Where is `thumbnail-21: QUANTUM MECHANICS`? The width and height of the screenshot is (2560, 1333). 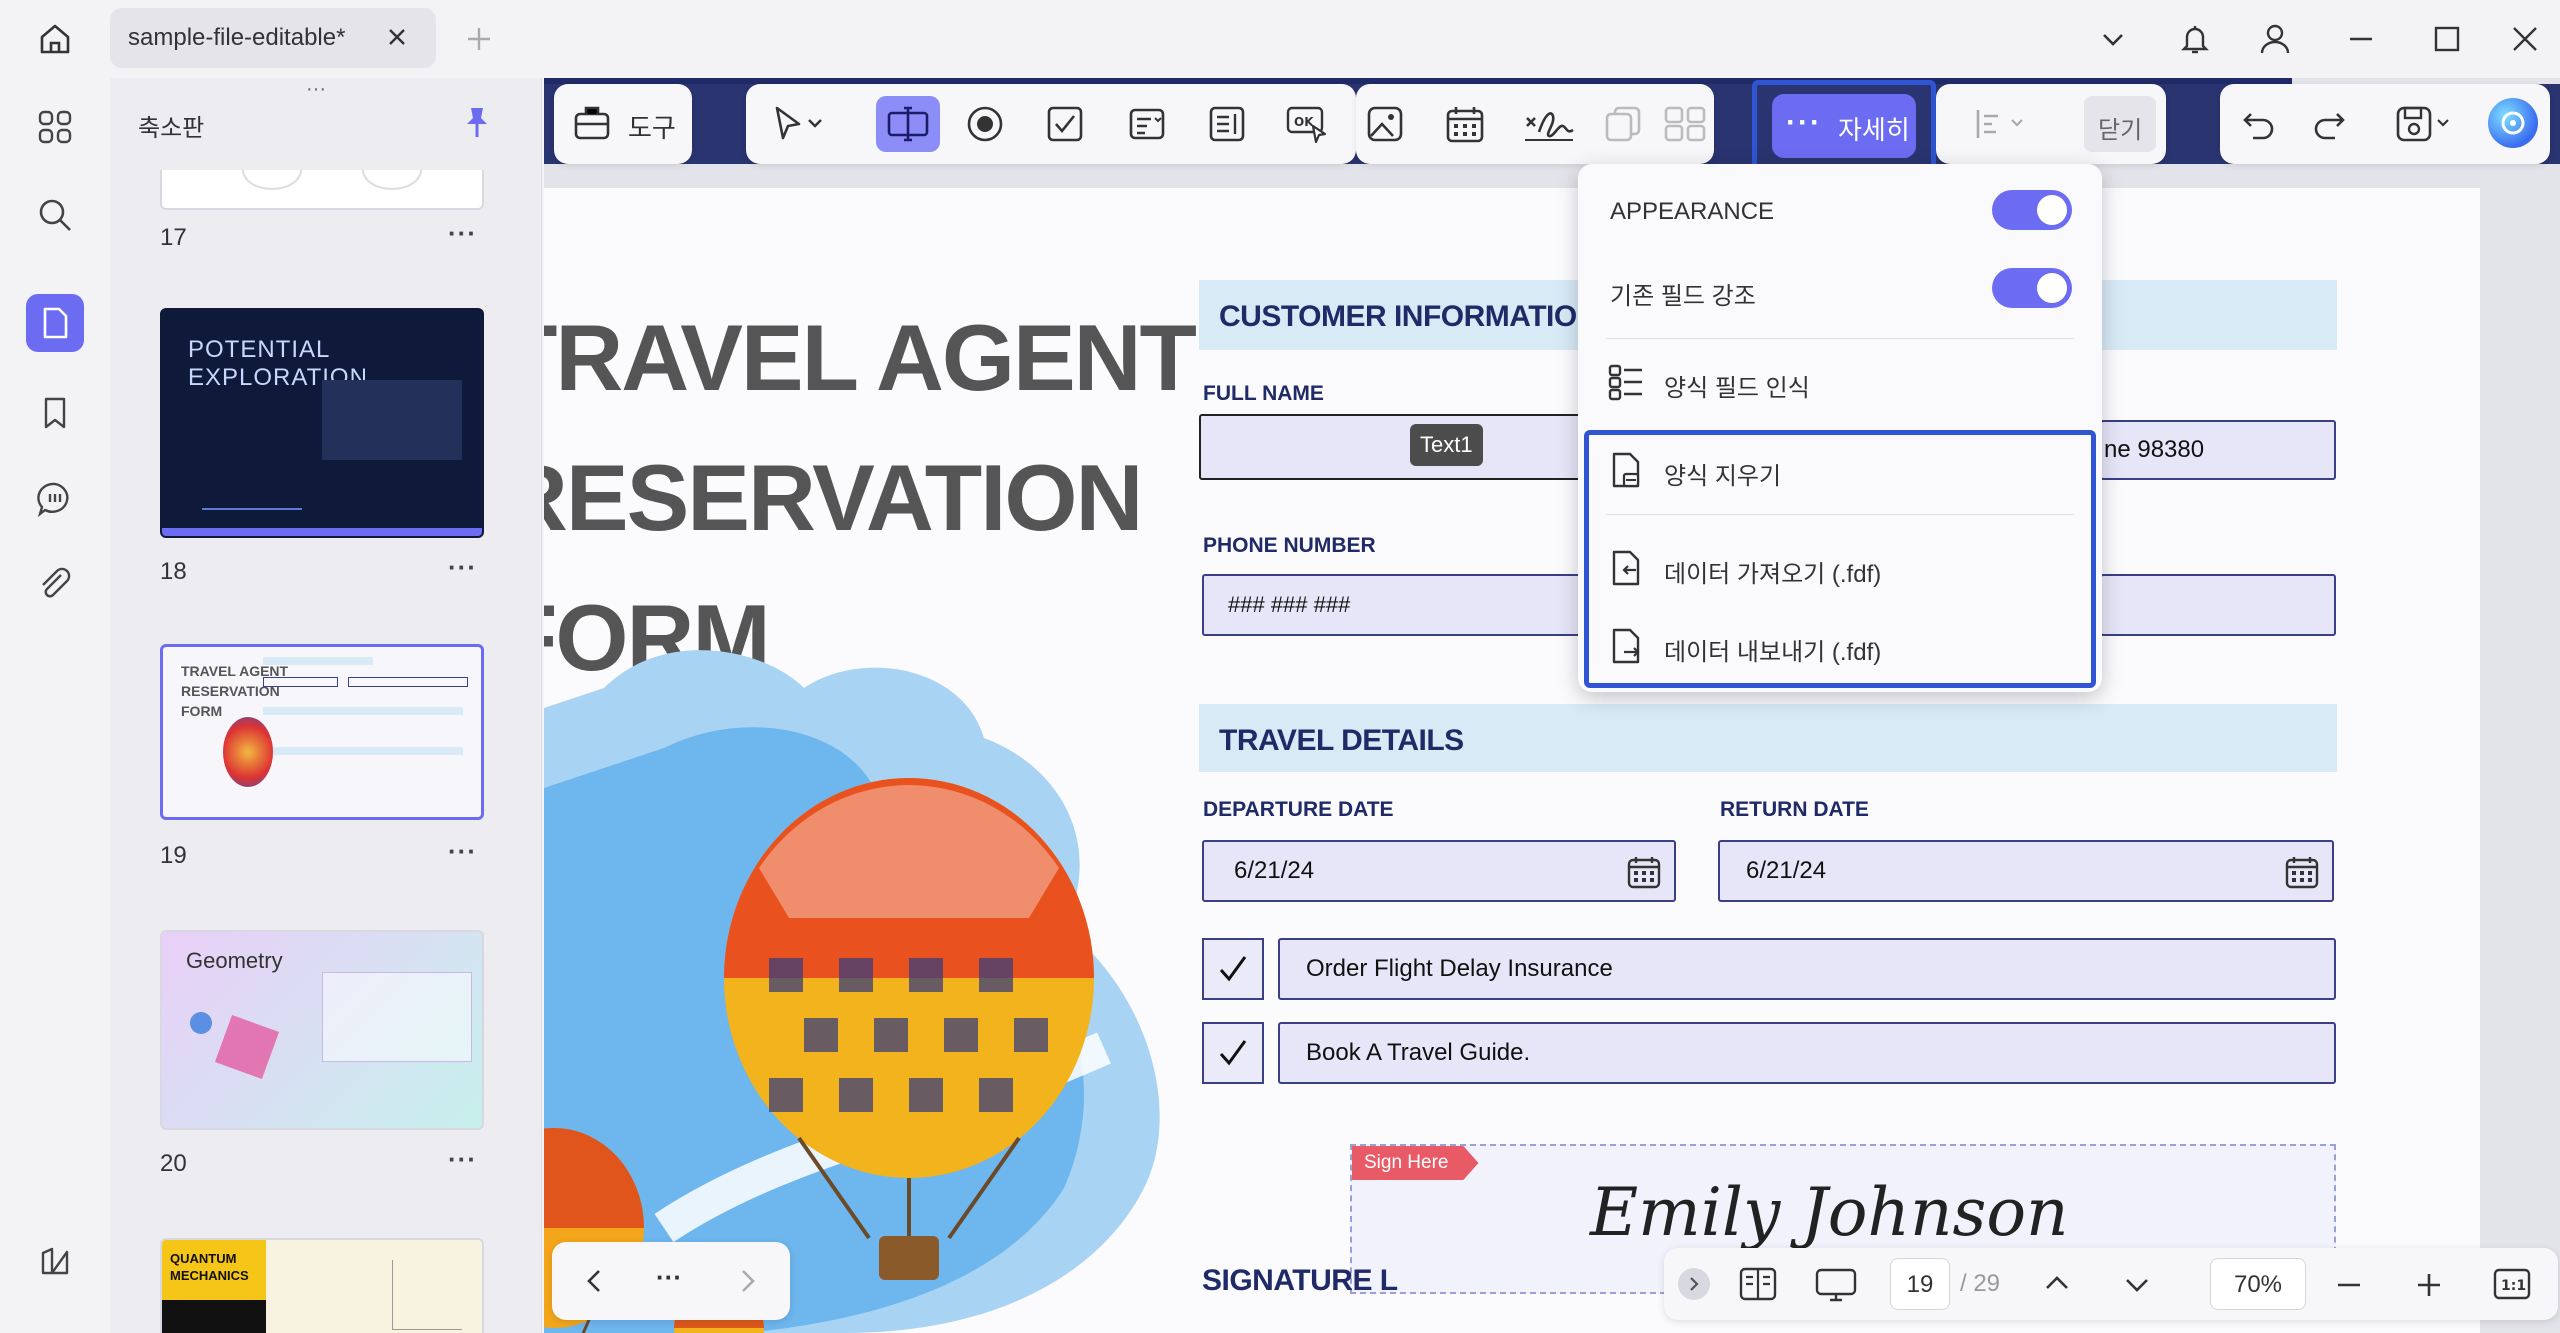
thumbnail-21: QUANTUM MECHANICS is located at coordinates (322, 1285).